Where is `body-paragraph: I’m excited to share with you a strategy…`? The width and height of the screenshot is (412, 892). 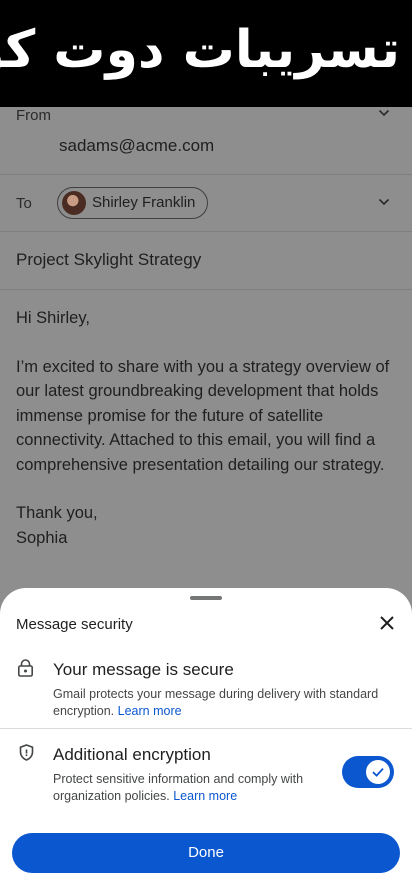
body-paragraph: I’m excited to share with you a strategy… is located at coordinates (203, 415).